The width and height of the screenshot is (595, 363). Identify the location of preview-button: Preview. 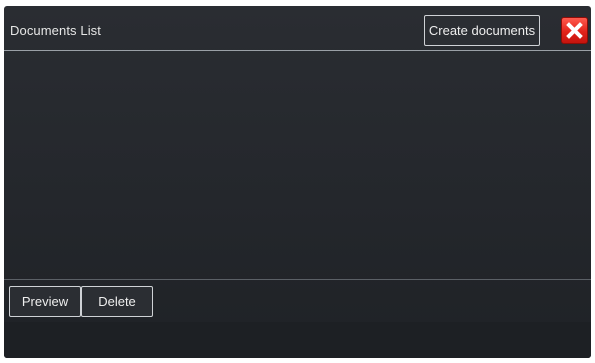
(45, 301).